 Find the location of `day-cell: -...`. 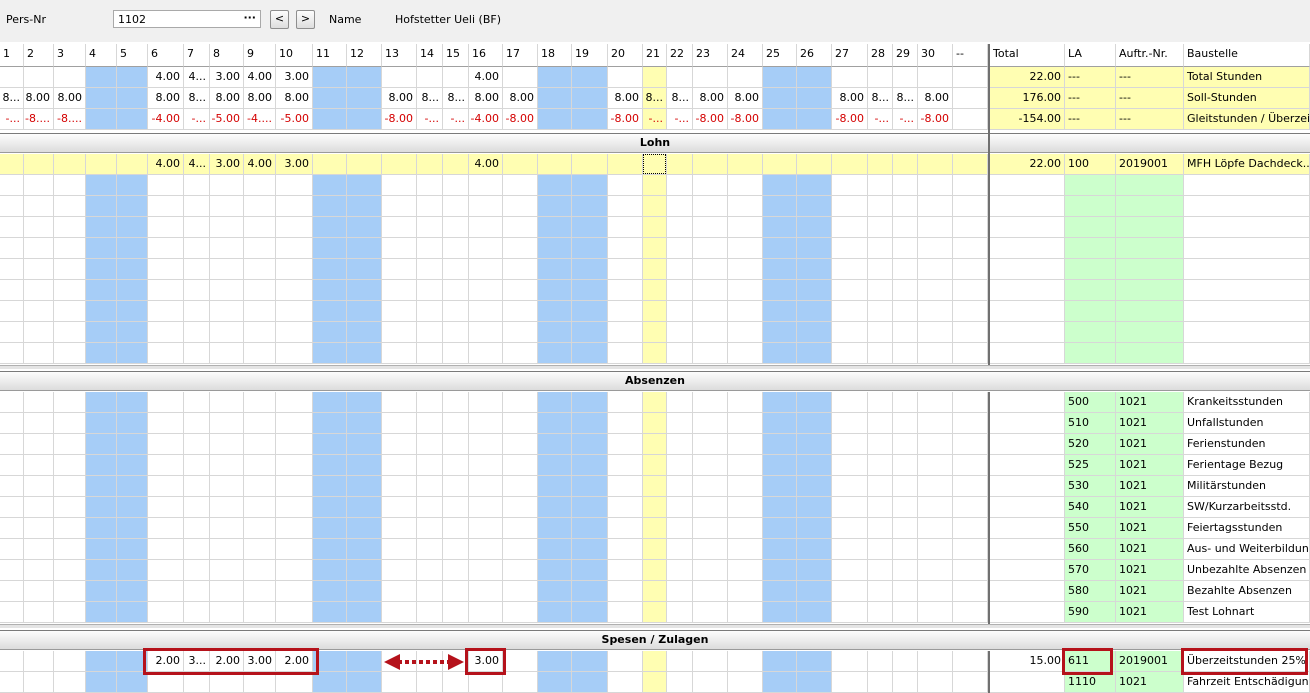

day-cell: -... is located at coordinates (655, 119).